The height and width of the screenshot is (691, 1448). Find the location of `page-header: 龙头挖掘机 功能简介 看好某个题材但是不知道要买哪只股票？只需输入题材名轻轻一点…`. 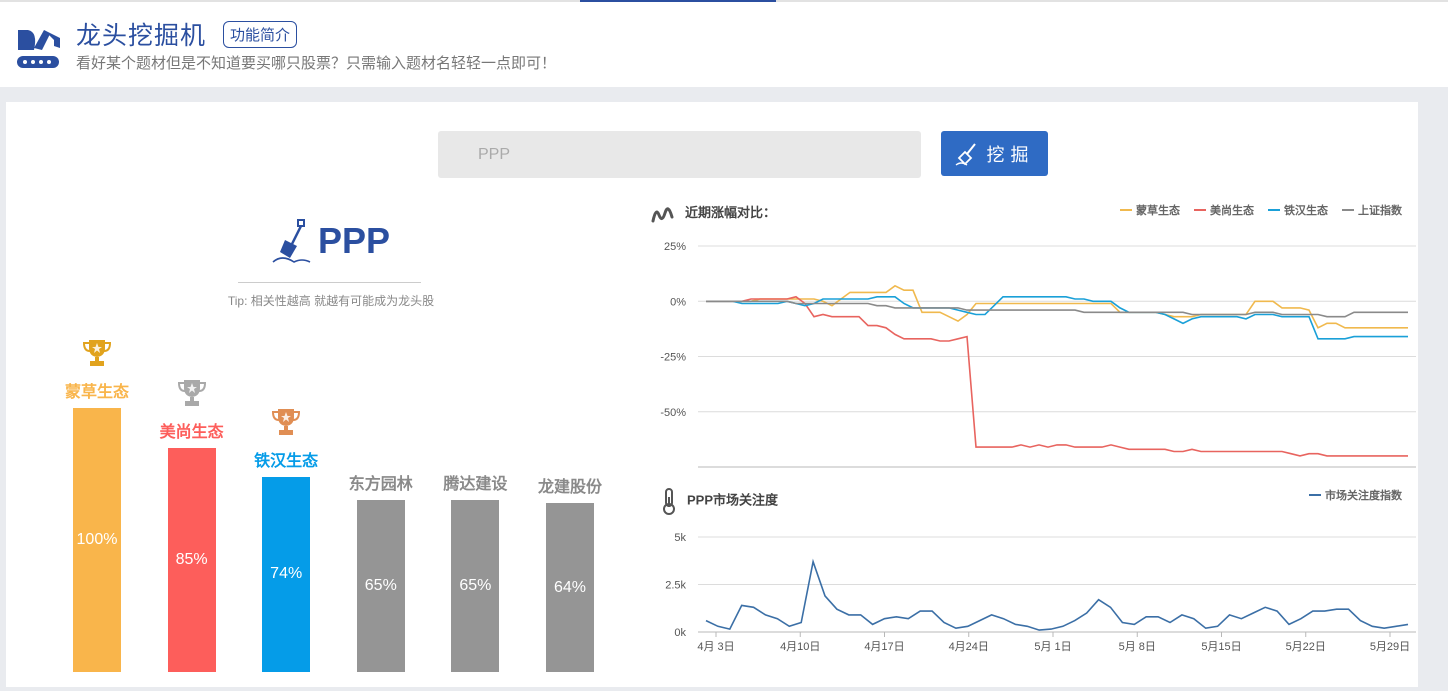

page-header: 龙头挖掘机 功能简介 看好某个题材但是不知道要买哪只股票？只需输入题材名轻轻一点… is located at coordinates (724, 44).